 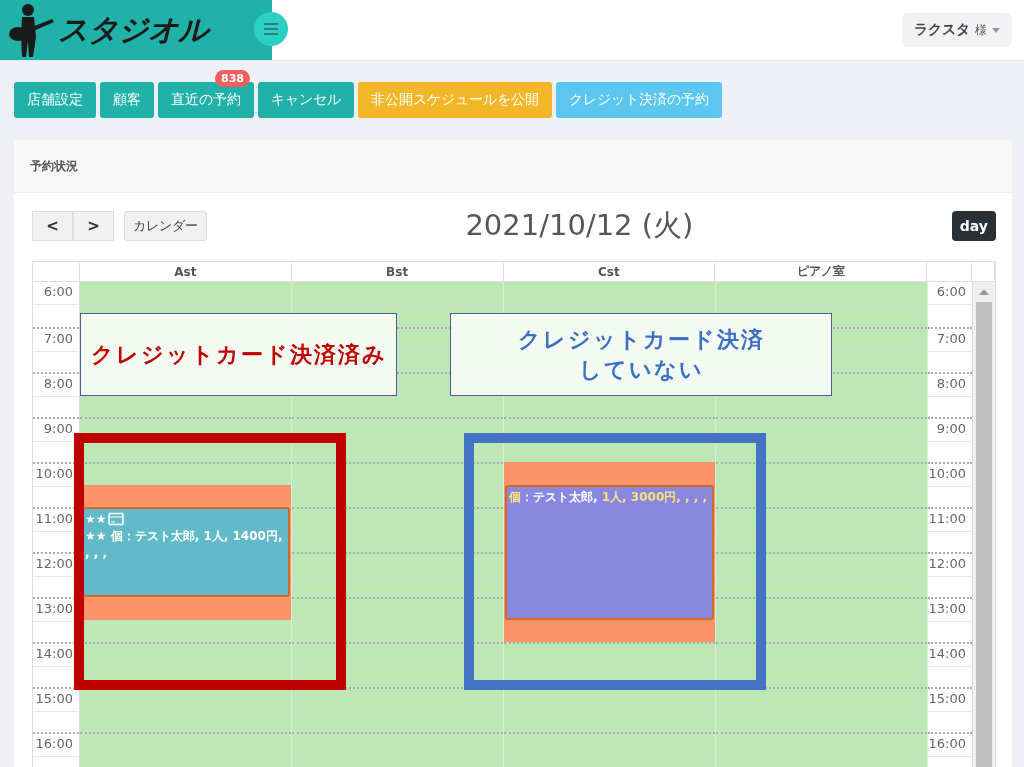 What do you see at coordinates (957, 30) in the screenshot?
I see `user-menu-button: ラクスタ 様` at bounding box center [957, 30].